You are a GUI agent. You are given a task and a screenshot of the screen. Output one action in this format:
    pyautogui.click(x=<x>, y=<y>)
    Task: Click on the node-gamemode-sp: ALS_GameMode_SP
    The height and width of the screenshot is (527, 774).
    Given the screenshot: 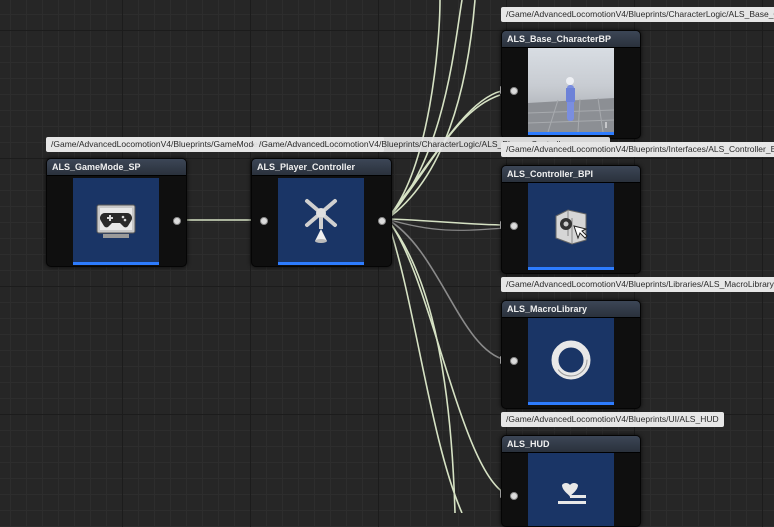 What is the action you would take?
    pyautogui.click(x=116, y=212)
    